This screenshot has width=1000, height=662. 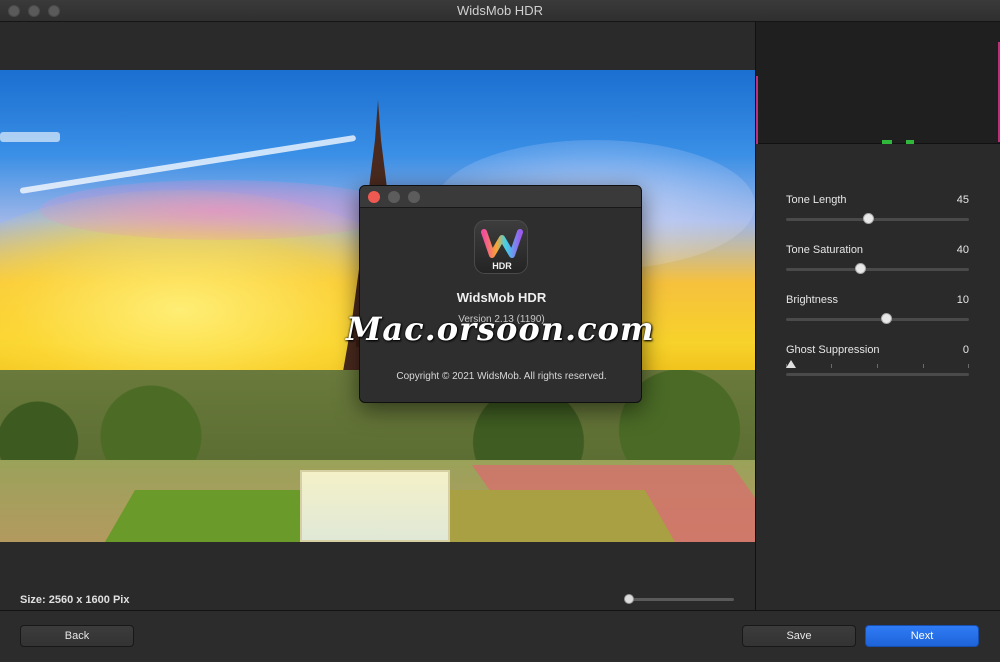 I want to click on ghost-suppression-ticks, so click(x=877, y=366).